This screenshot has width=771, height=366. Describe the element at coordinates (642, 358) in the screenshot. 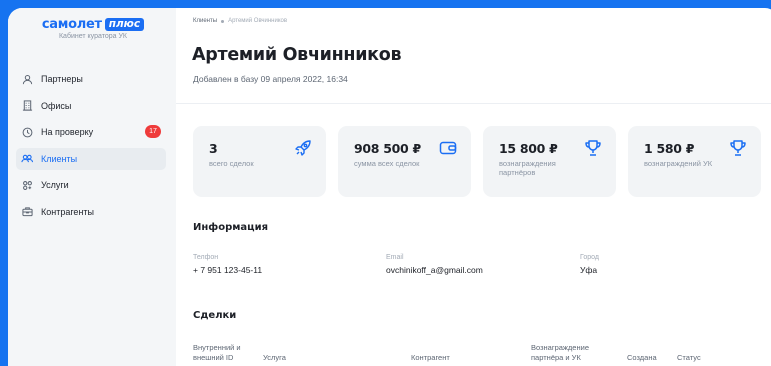

I see `column-header-created: Создана` at that location.